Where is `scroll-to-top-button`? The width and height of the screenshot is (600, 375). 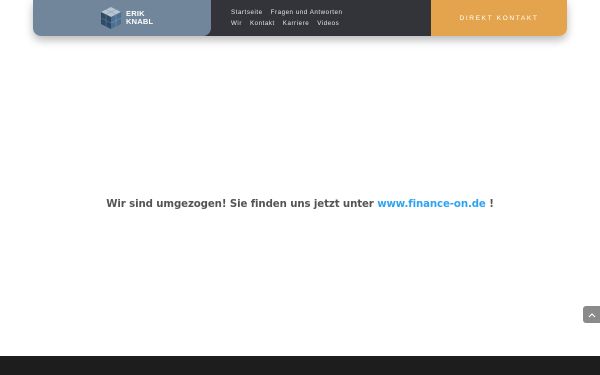
scroll-to-top-button is located at coordinates (591, 314).